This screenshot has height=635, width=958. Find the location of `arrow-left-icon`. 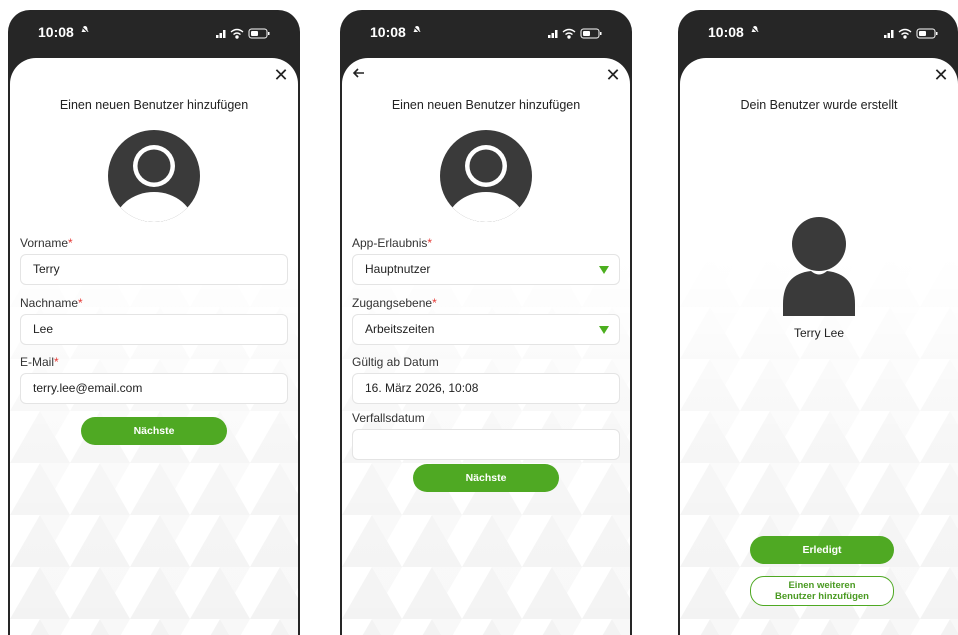

arrow-left-icon is located at coordinates (358, 73).